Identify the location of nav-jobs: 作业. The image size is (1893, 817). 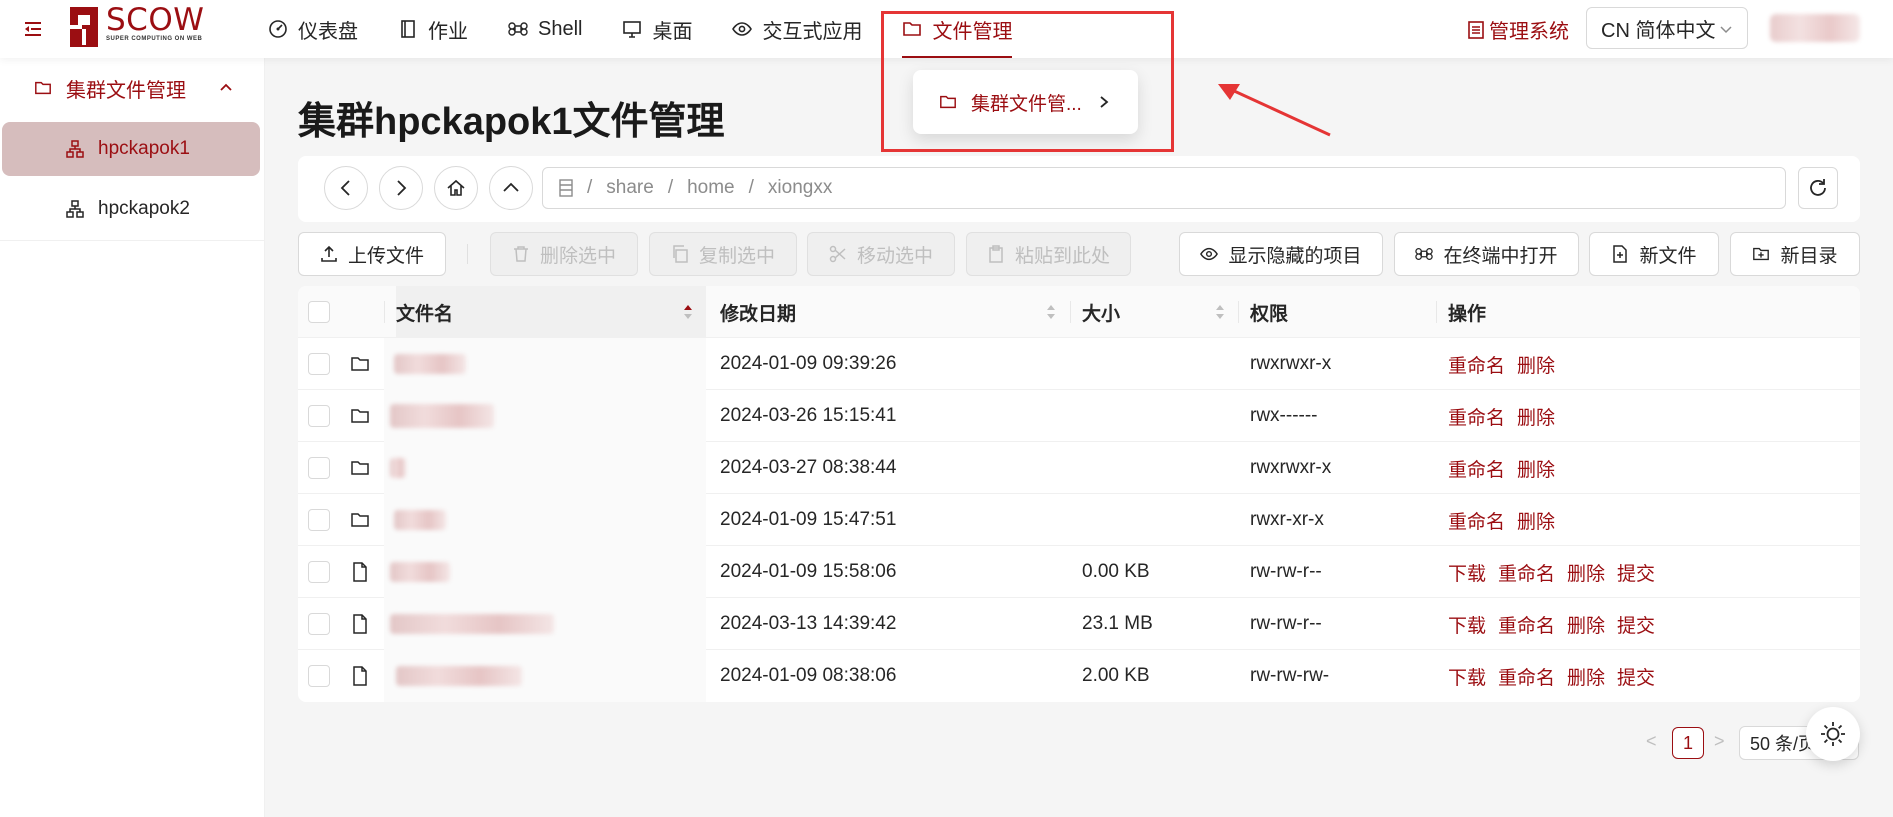
(433, 29).